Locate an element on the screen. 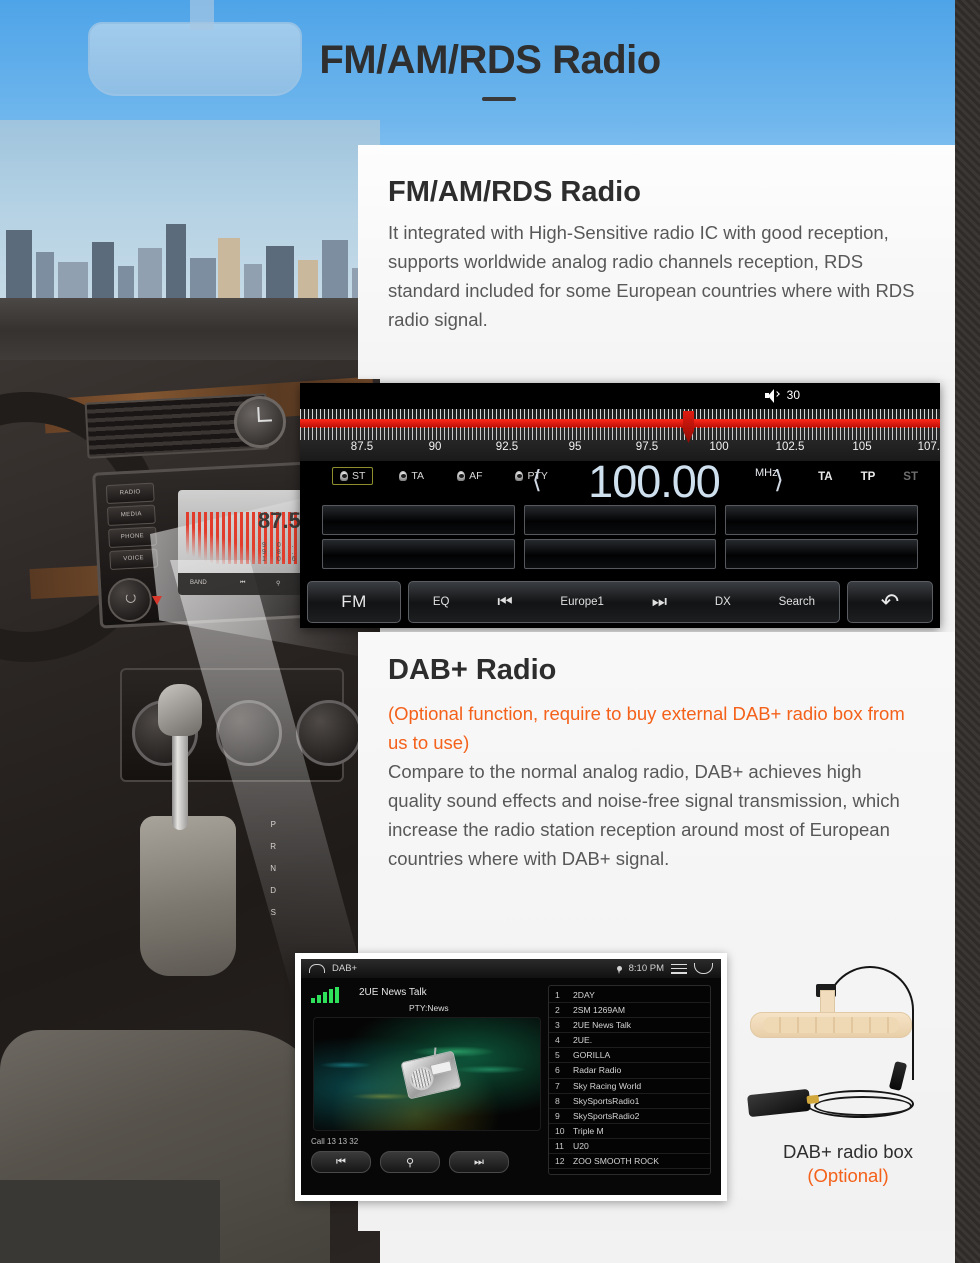  rds-button-af: AF is located at coordinates (469, 476).